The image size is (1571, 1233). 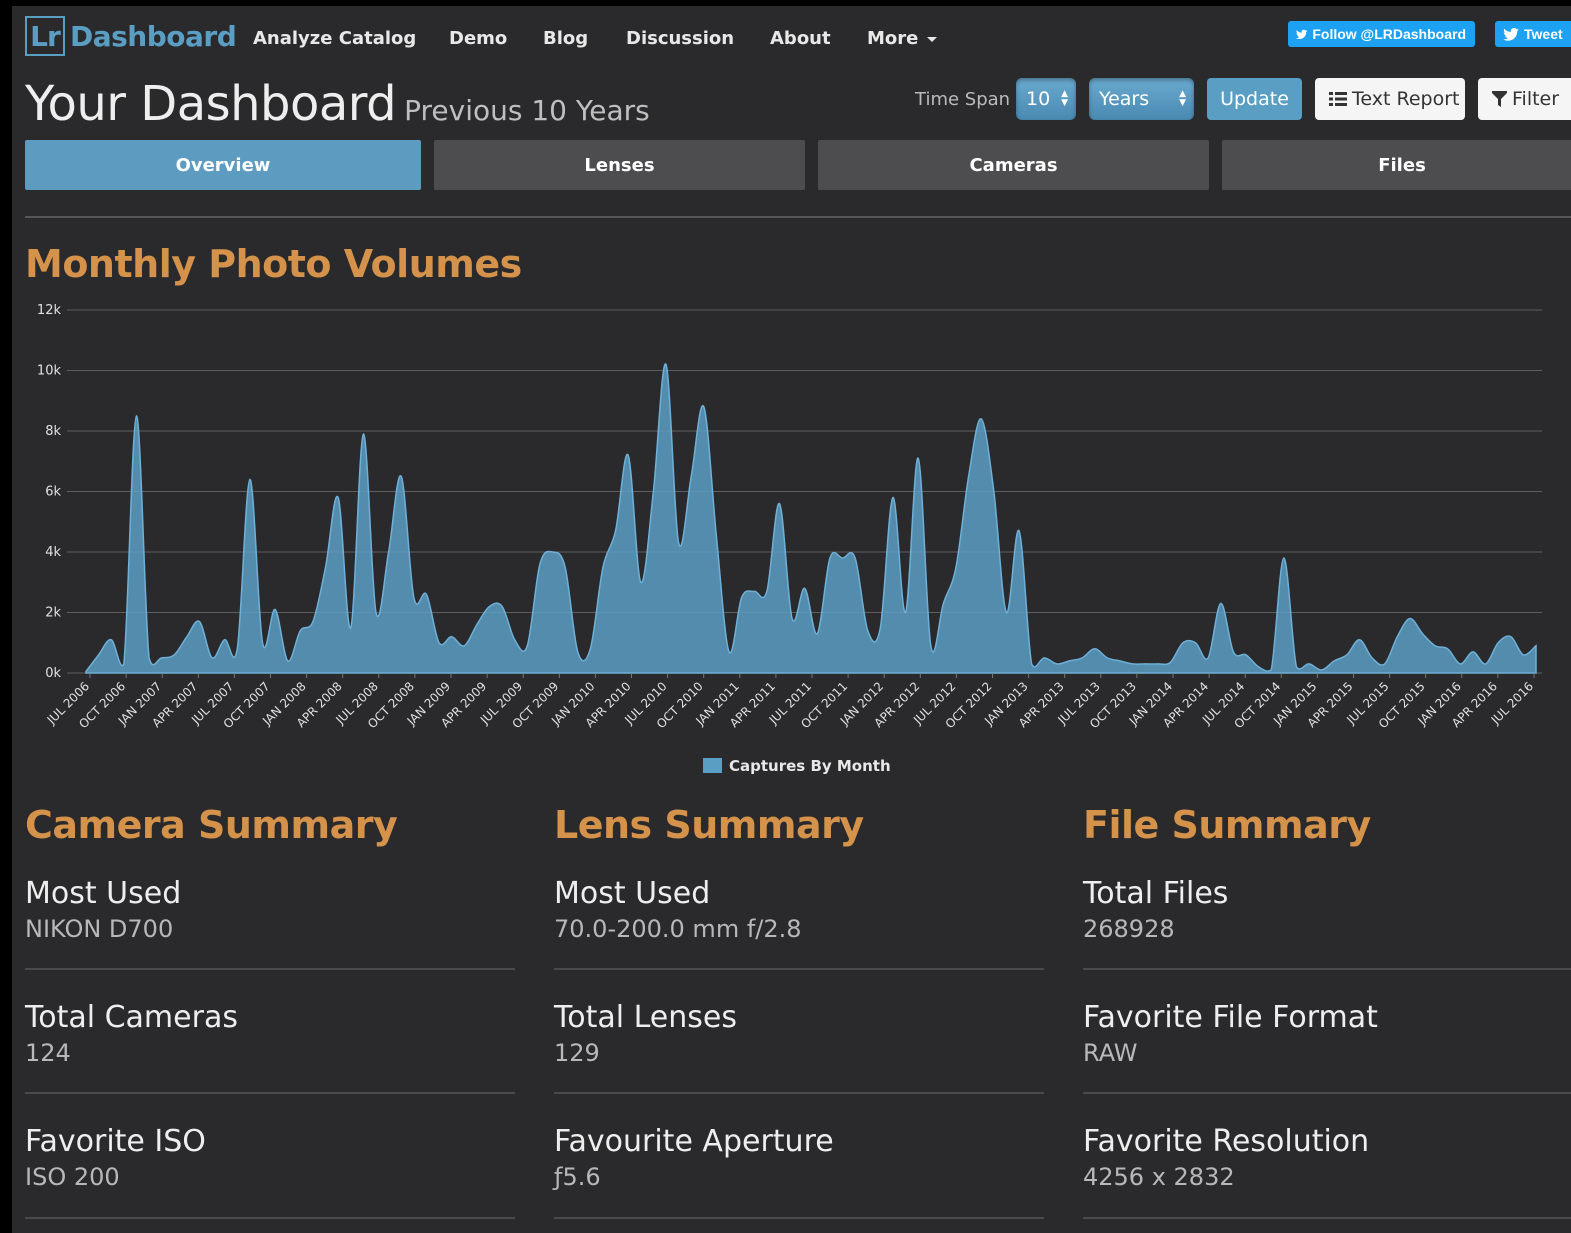 I want to click on follow-label: Follow @LRDashboard, so click(x=1389, y=34).